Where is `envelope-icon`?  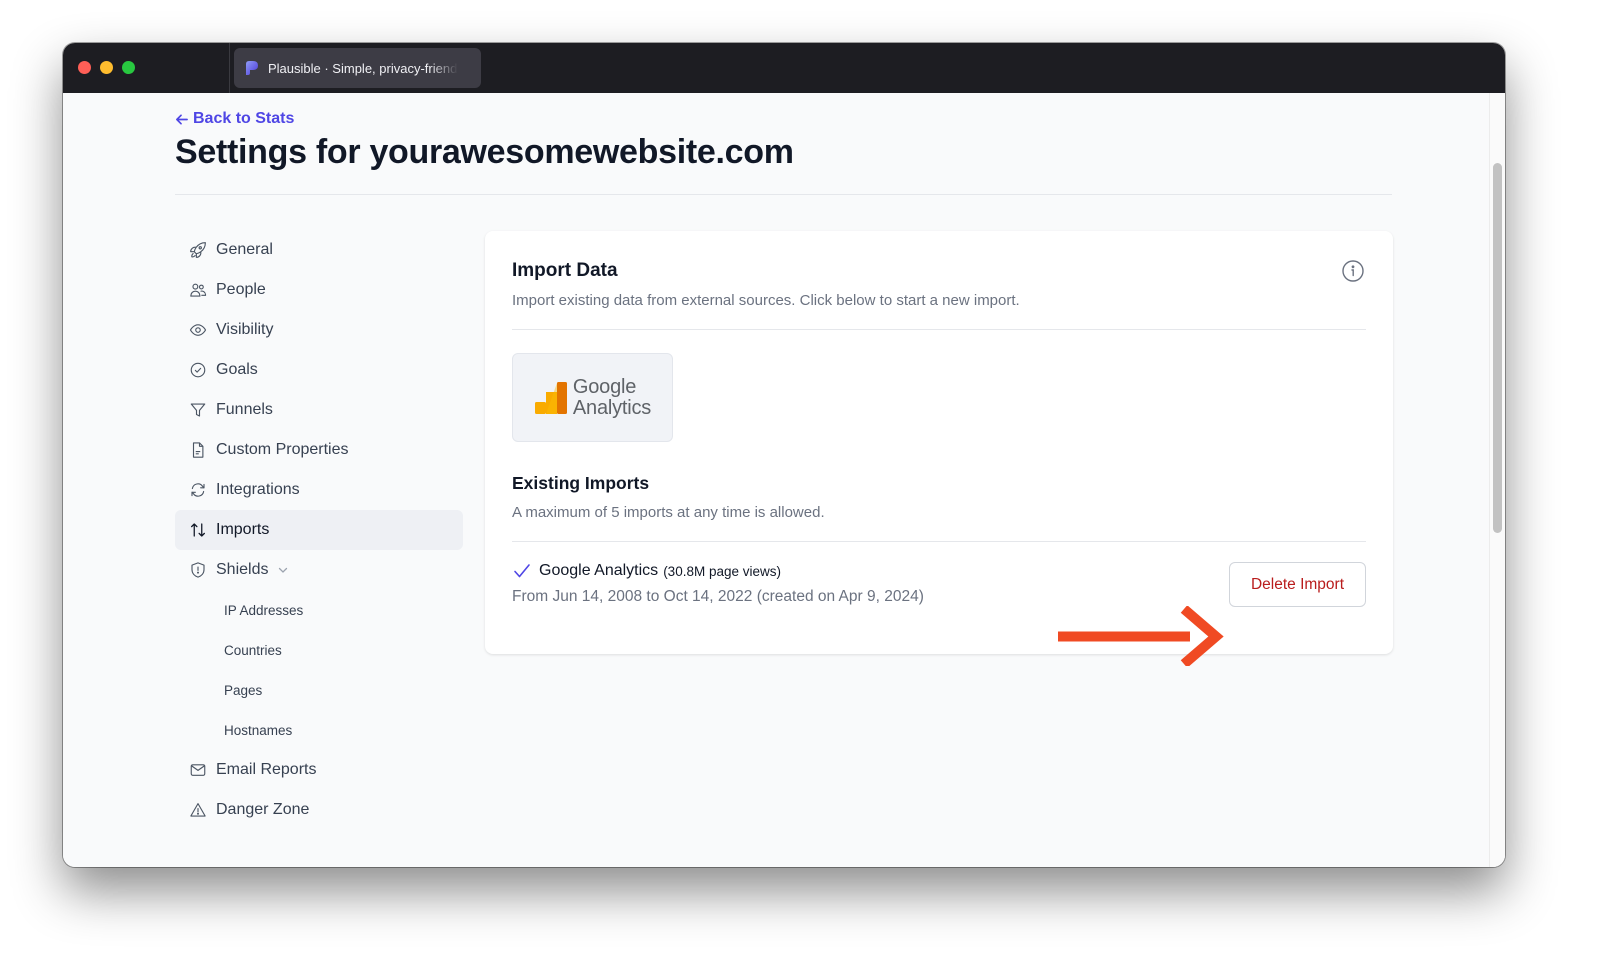
envelope-icon is located at coordinates (198, 770).